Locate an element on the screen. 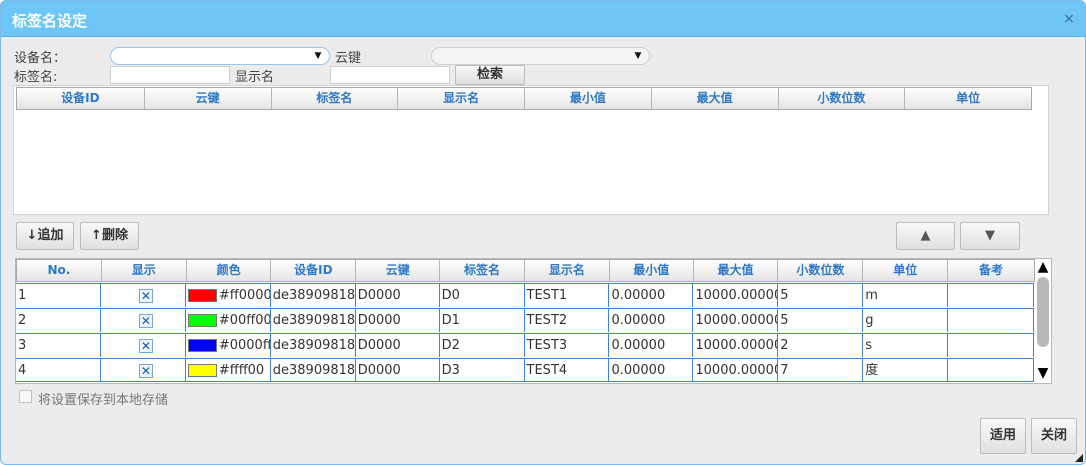 This screenshot has height=465, width=1086. color-value: #ff0000 is located at coordinates (244, 295).